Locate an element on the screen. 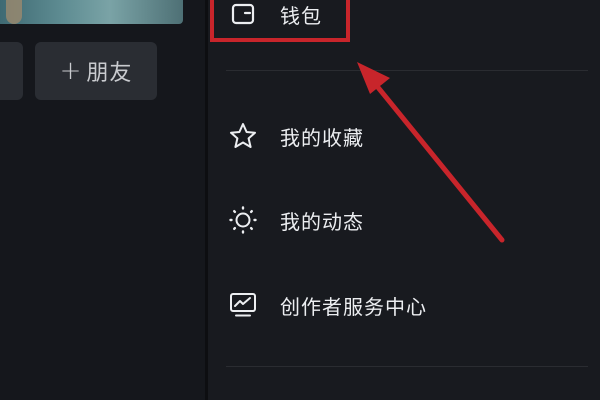 Image resolution: width=600 pixels, height=400 pixels. menu-item-label: 我的动态 is located at coordinates (322, 221).